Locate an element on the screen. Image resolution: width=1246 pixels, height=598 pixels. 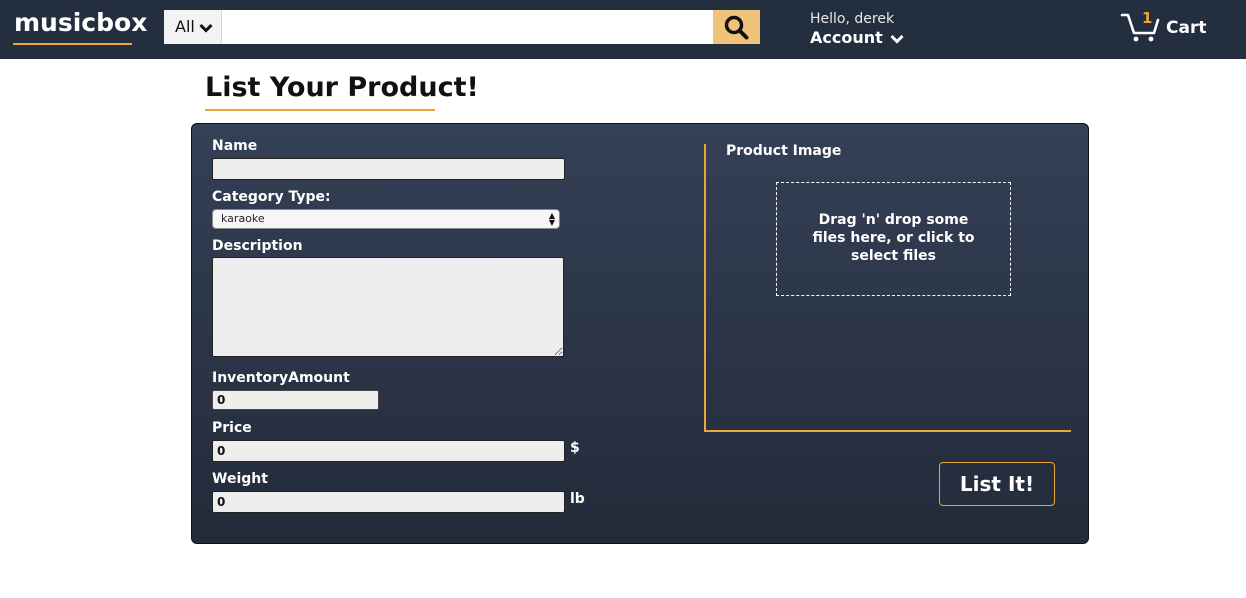
search-category-select: All is located at coordinates (193, 27).